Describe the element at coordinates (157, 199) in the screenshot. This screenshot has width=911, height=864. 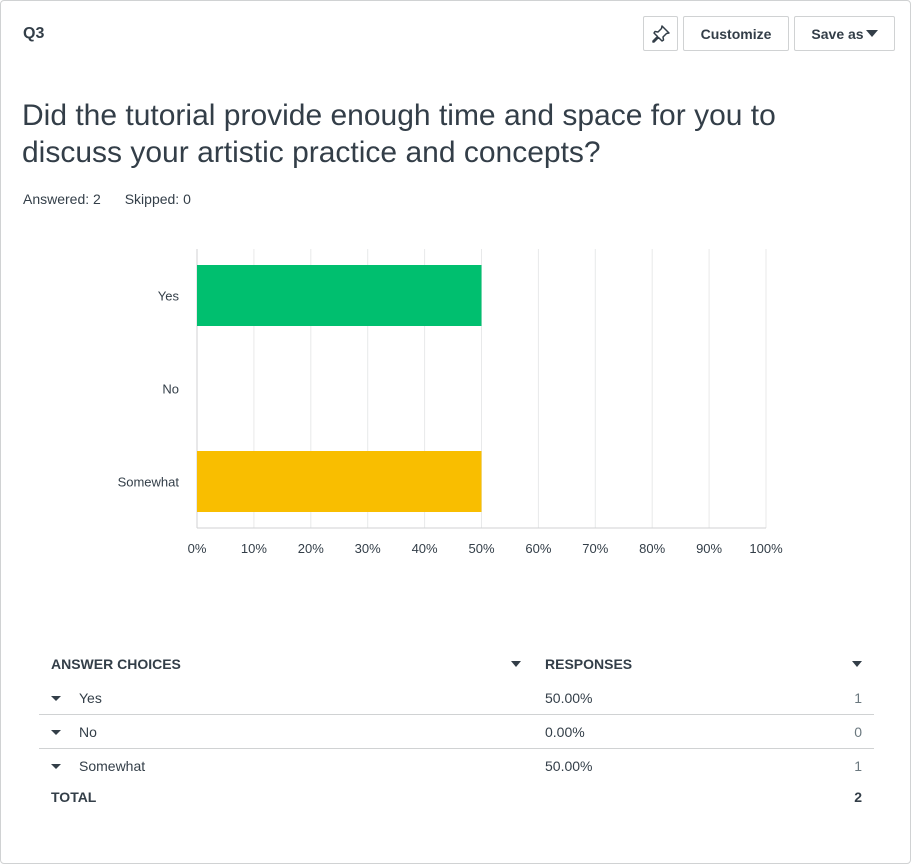
I see `skipped-count: Skipped: 0` at that location.